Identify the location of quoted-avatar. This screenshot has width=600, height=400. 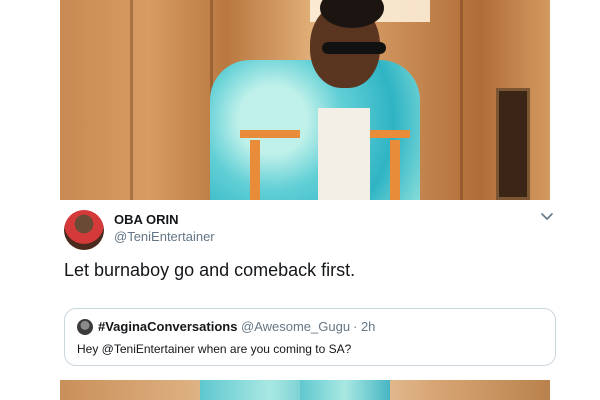
(85, 327).